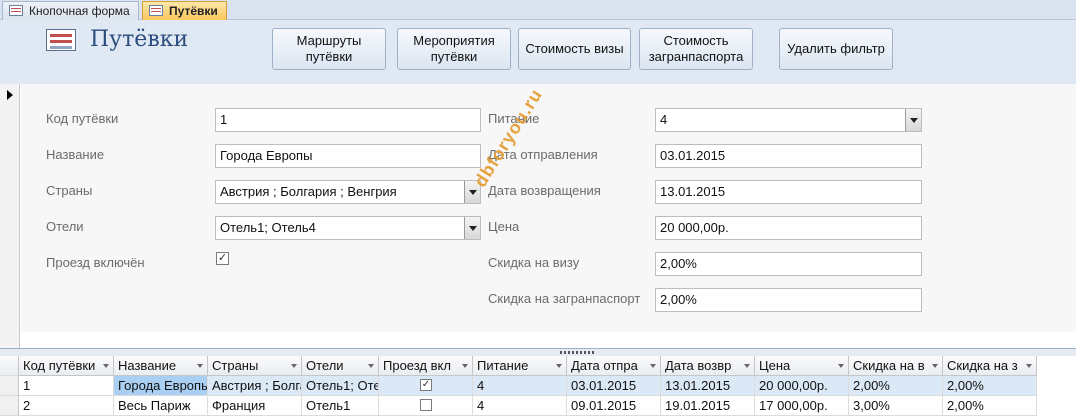 This screenshot has height=419, width=1076. I want to click on passport-discount-field: 2,00%, so click(788, 300).